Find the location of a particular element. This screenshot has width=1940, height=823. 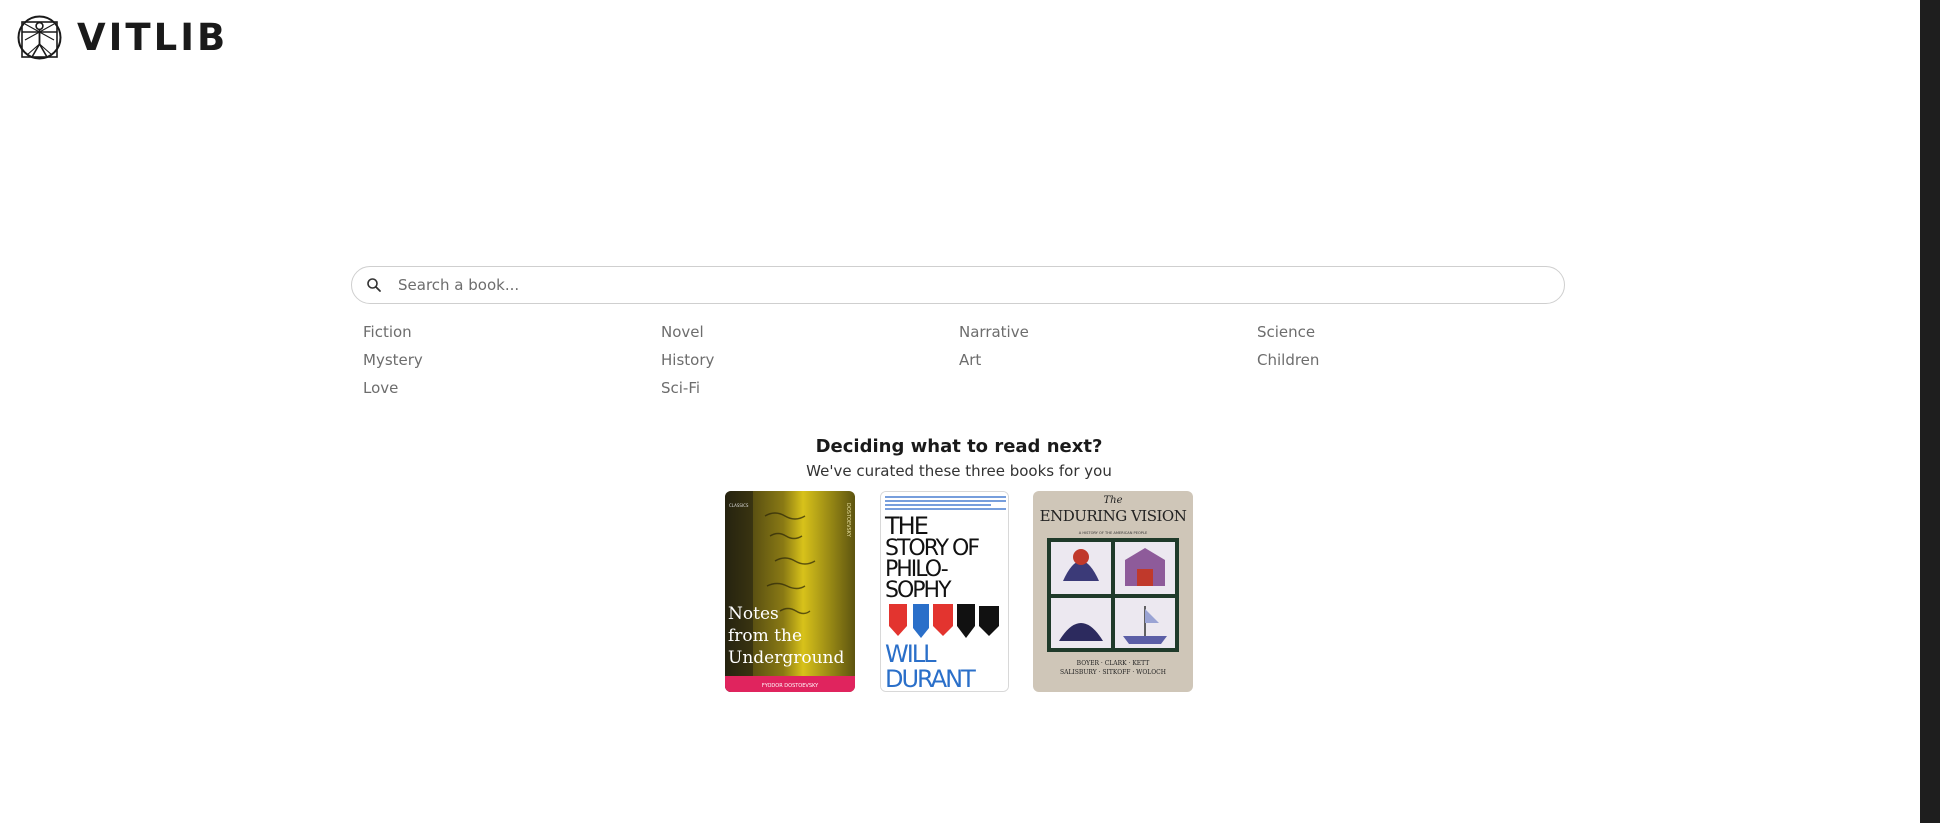

svg-text: CLASSICS is located at coordinates (739, 505).